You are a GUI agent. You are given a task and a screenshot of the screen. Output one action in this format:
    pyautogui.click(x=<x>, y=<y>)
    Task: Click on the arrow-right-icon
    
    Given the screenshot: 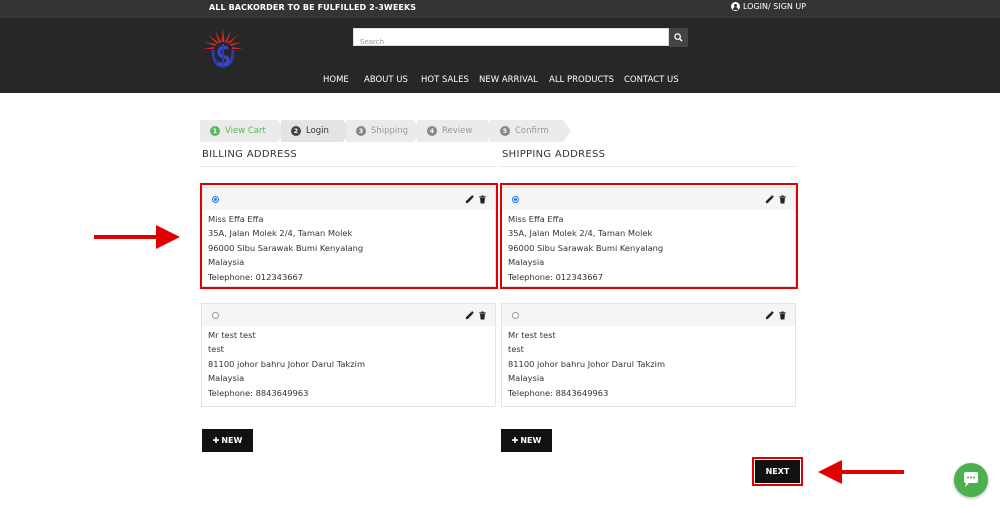 What is the action you would take?
    pyautogui.click(x=137, y=237)
    